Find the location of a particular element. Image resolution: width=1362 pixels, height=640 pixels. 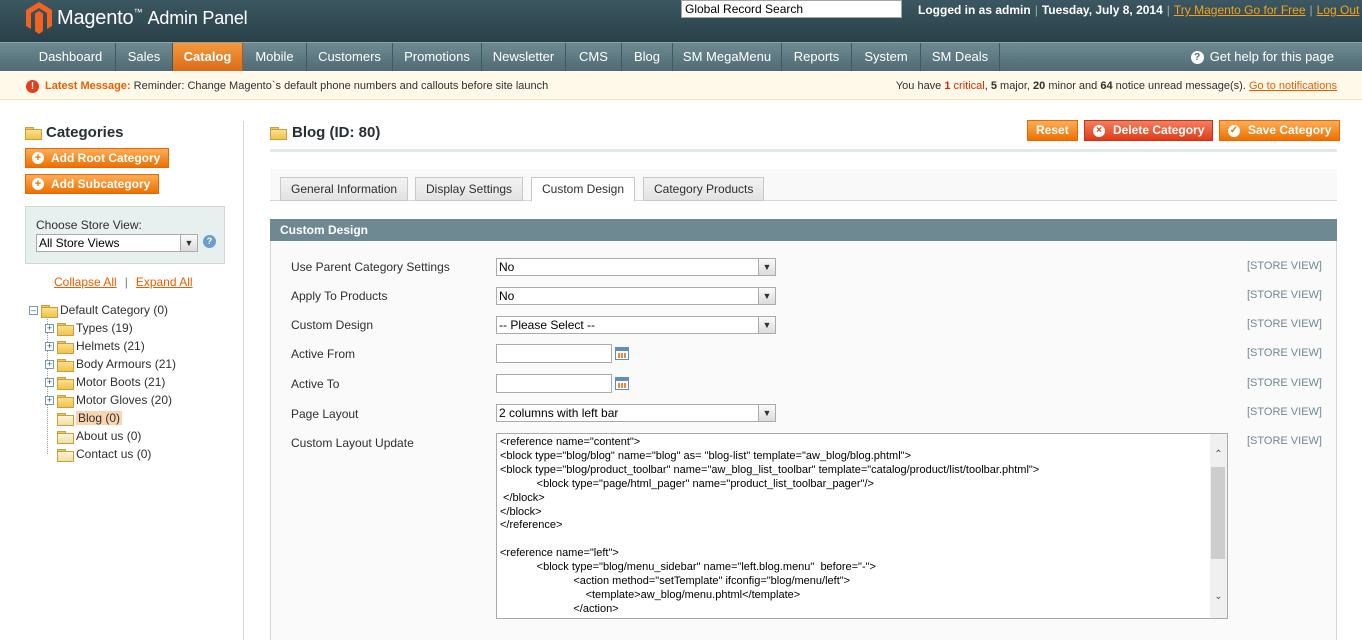

notification-prefix: You have is located at coordinates (920, 86).